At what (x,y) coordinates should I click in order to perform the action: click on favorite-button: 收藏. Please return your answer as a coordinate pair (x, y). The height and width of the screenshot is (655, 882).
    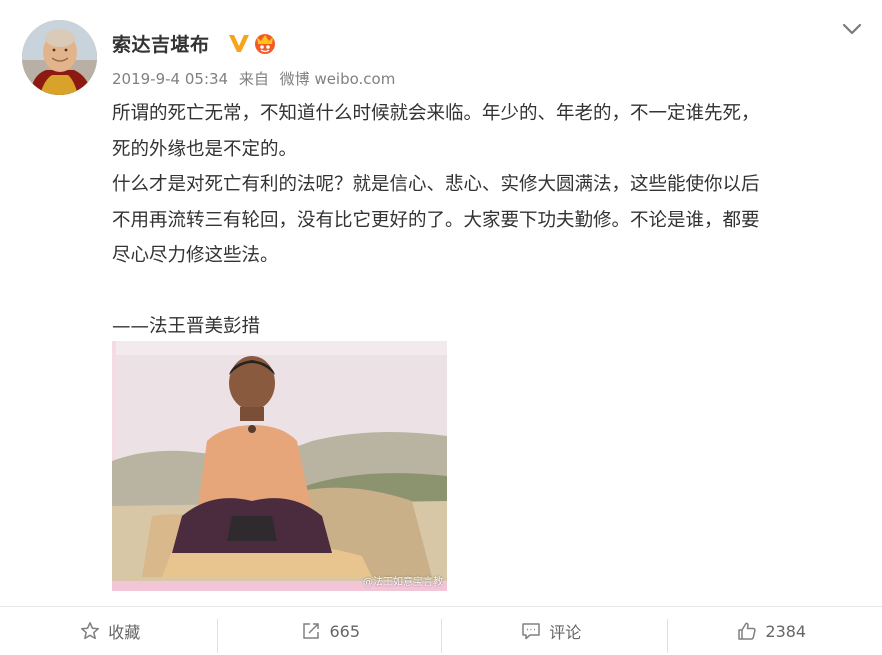
    Looking at the image, I should click on (110, 631).